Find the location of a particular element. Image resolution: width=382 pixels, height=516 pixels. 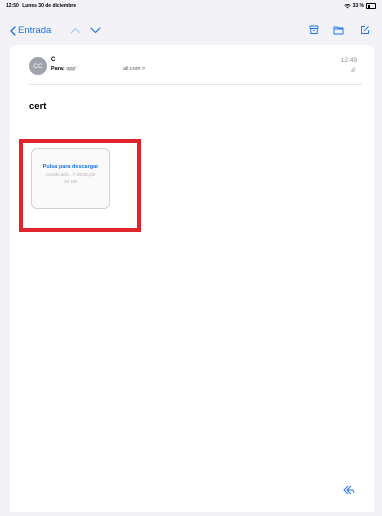

status-time: 12:50 Lunes 30 de diciembre is located at coordinates (41, 6).